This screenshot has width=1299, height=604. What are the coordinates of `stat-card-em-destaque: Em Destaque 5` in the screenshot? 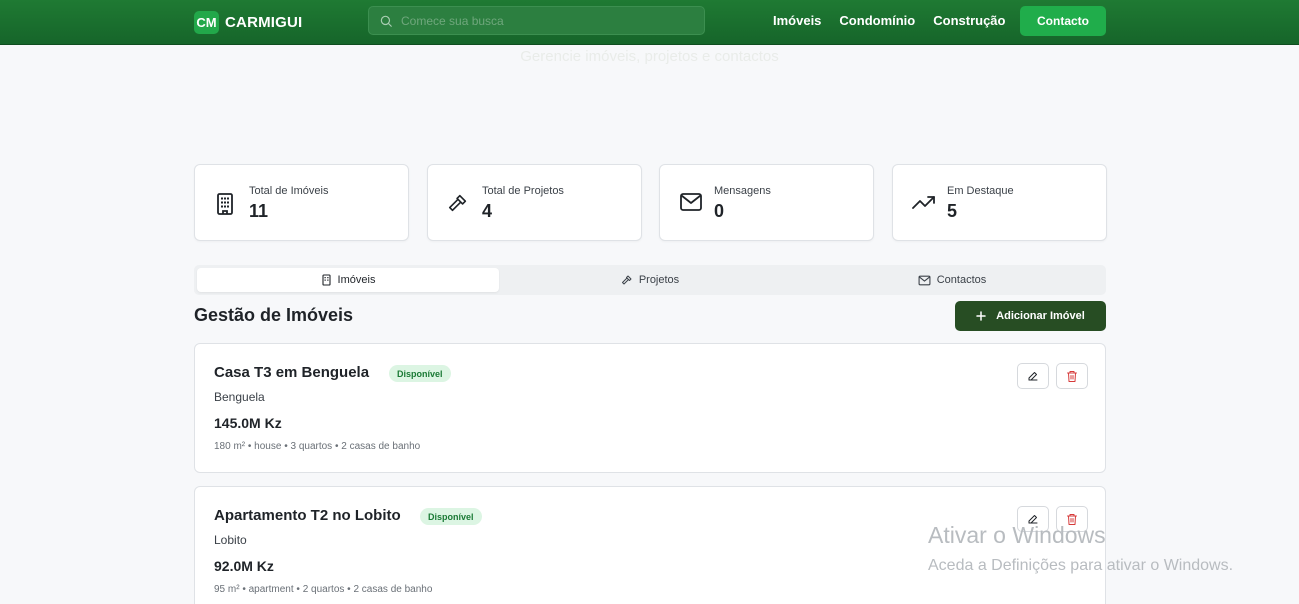 It's located at (999, 202).